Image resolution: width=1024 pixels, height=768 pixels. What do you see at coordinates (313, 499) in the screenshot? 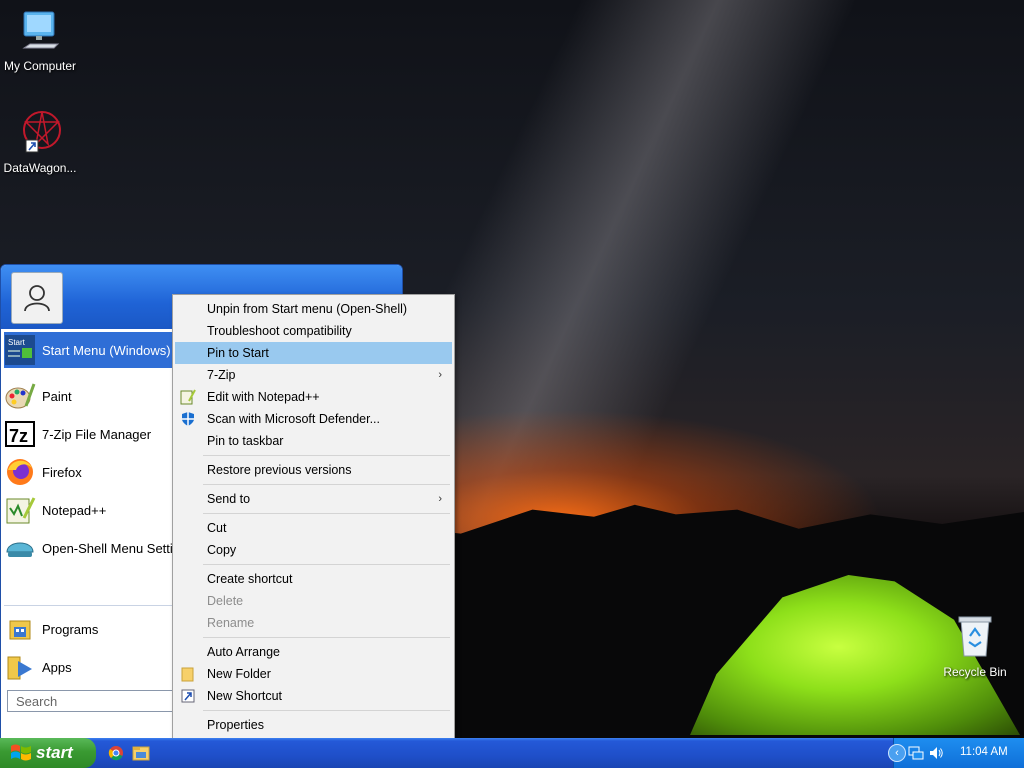
I see `ctx-send-to: Send to ›` at bounding box center [313, 499].